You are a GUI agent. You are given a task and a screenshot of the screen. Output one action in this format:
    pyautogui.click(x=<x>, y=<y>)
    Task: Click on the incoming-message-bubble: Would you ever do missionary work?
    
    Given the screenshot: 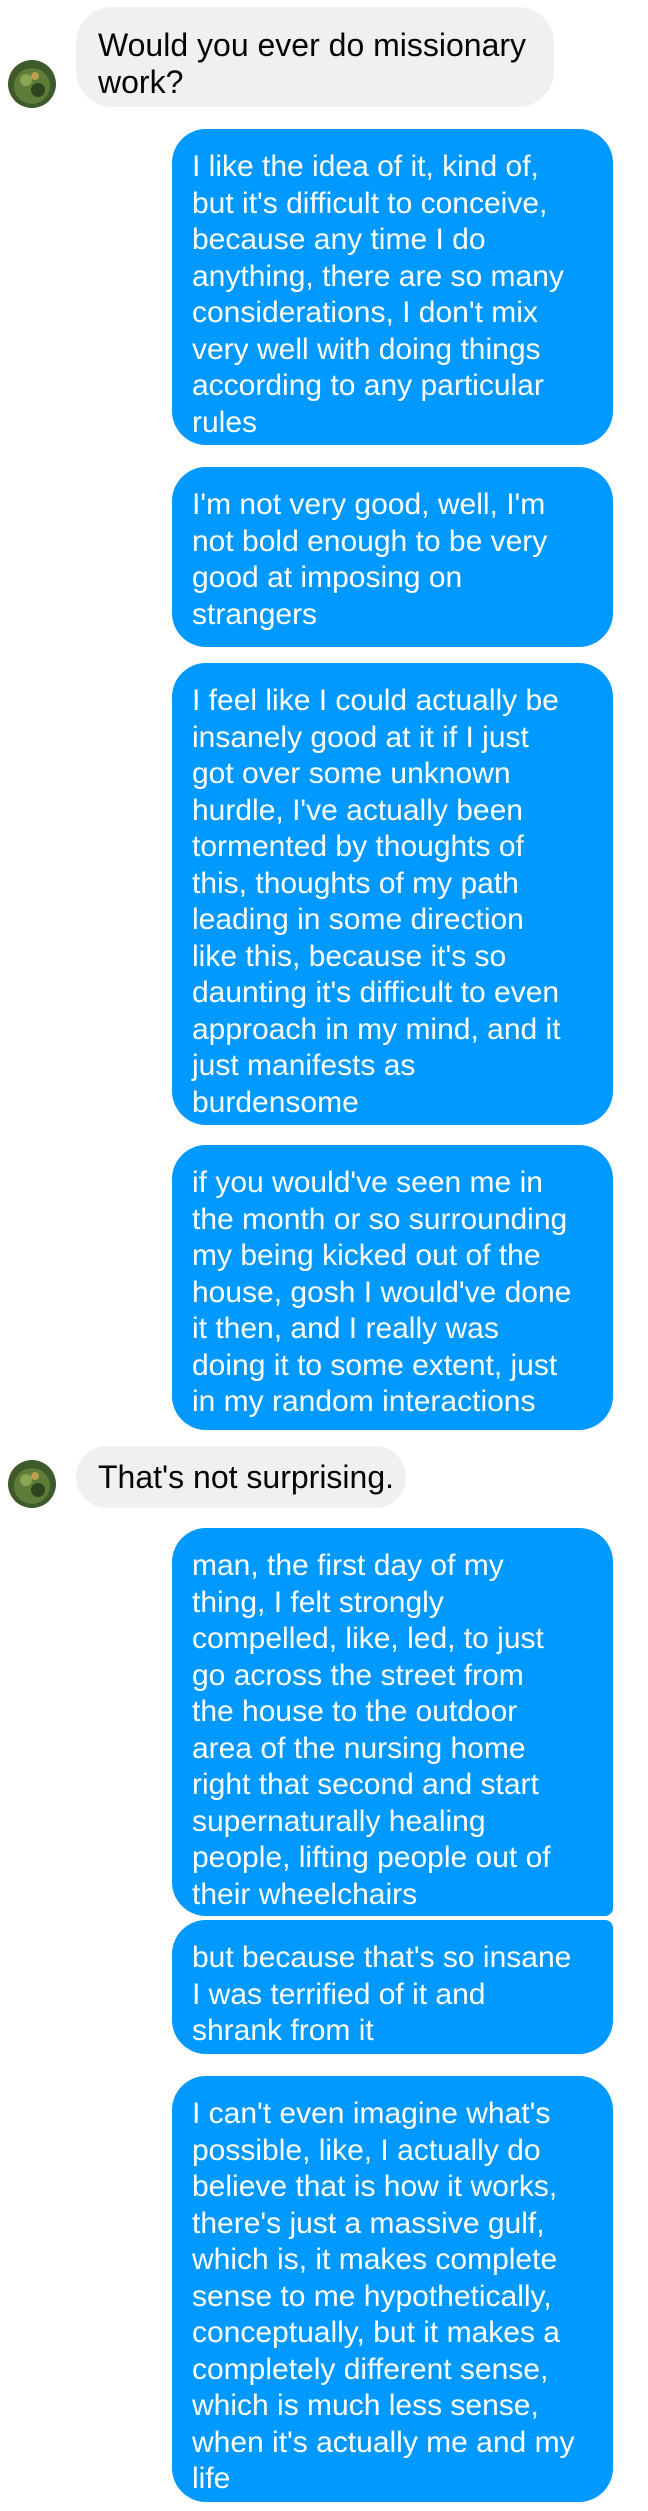 What is the action you would take?
    pyautogui.click(x=315, y=57)
    